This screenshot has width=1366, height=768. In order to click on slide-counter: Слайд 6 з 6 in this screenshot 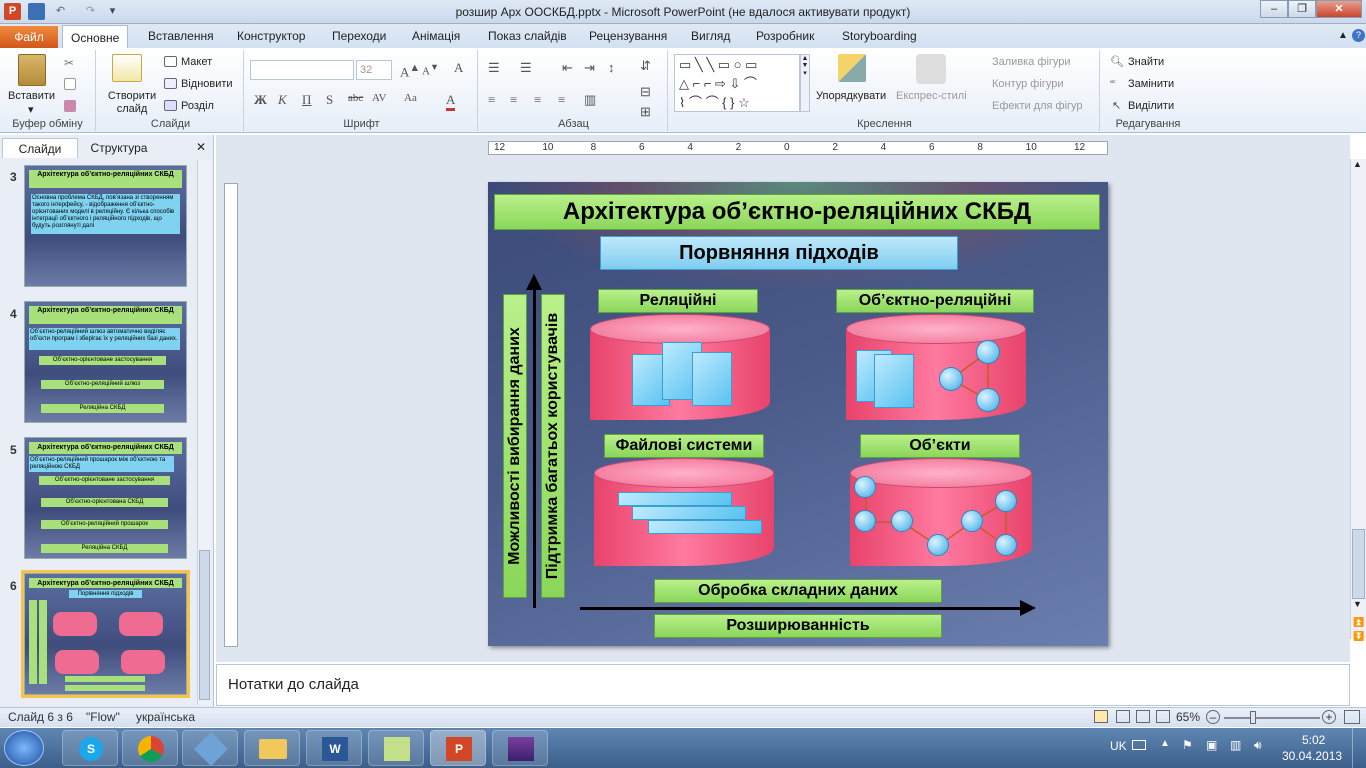, I will do `click(40, 717)`.